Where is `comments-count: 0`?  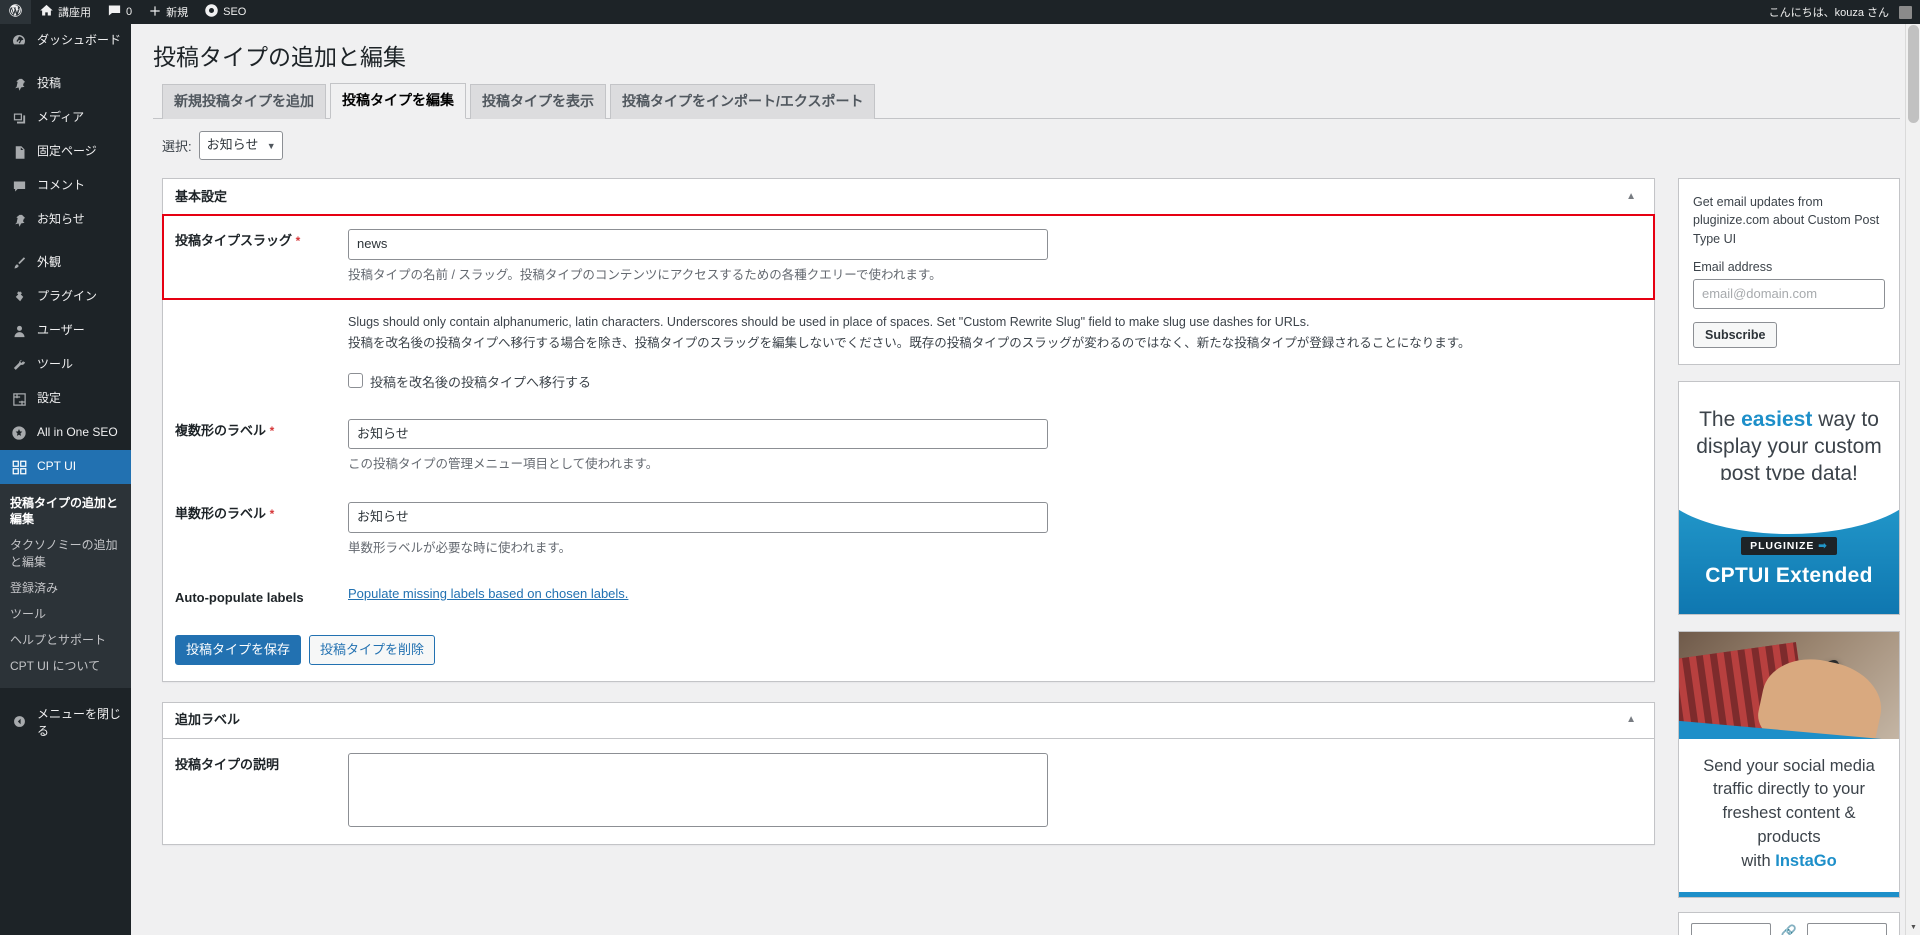 comments-count: 0 is located at coordinates (129, 12).